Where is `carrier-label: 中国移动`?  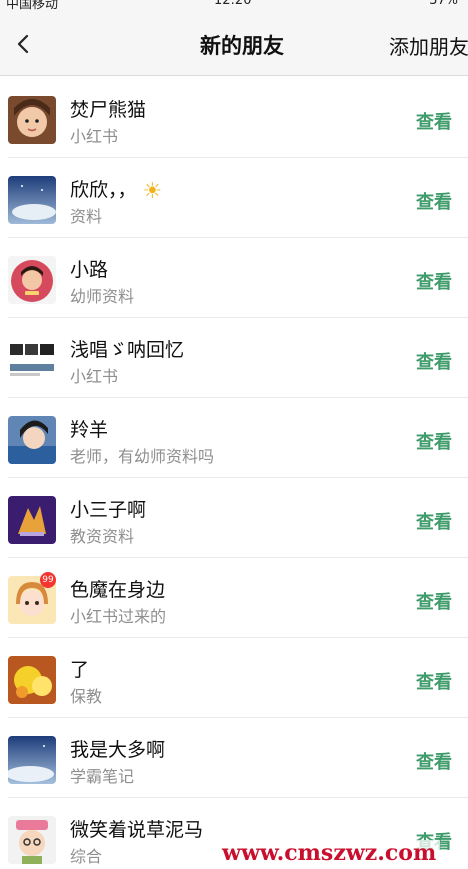 carrier-label: 中国移动 is located at coordinates (32, 5).